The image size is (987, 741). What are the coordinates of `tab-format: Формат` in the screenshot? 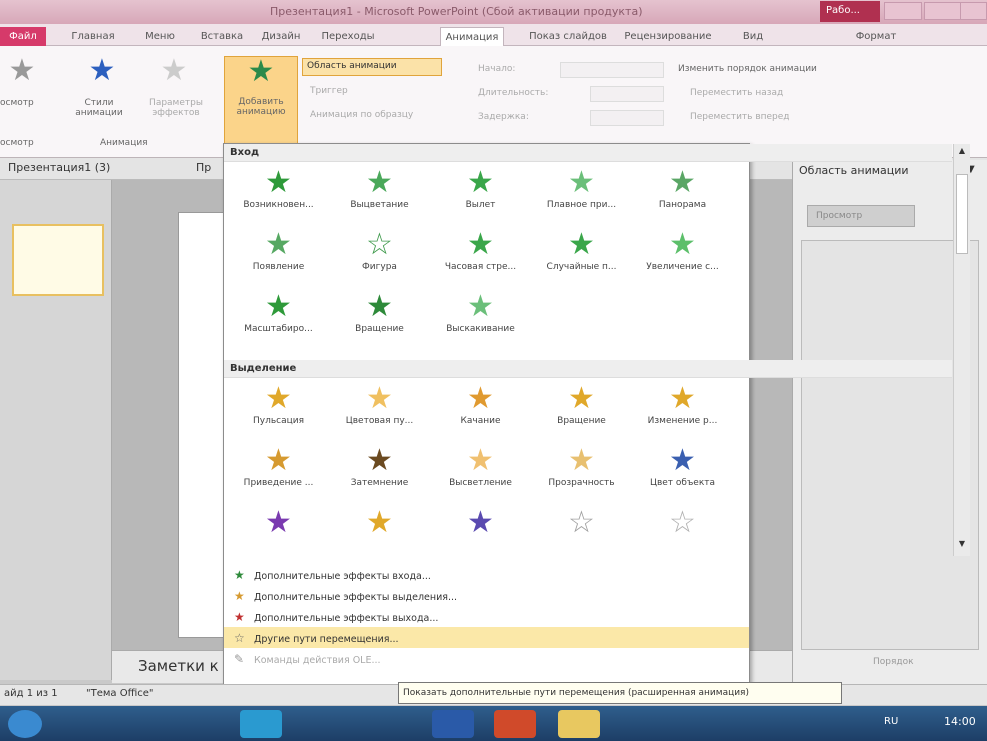 It's located at (876, 36).